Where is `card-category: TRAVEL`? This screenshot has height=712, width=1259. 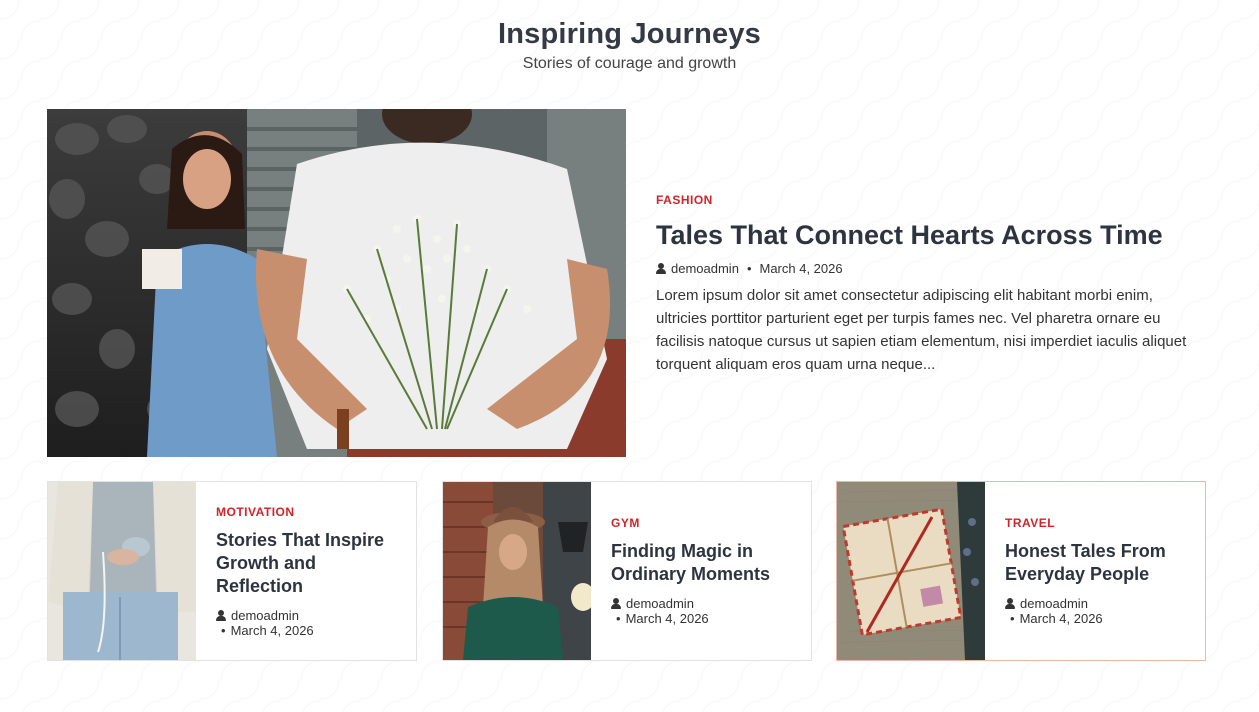
card-category: TRAVEL is located at coordinates (1095, 523).